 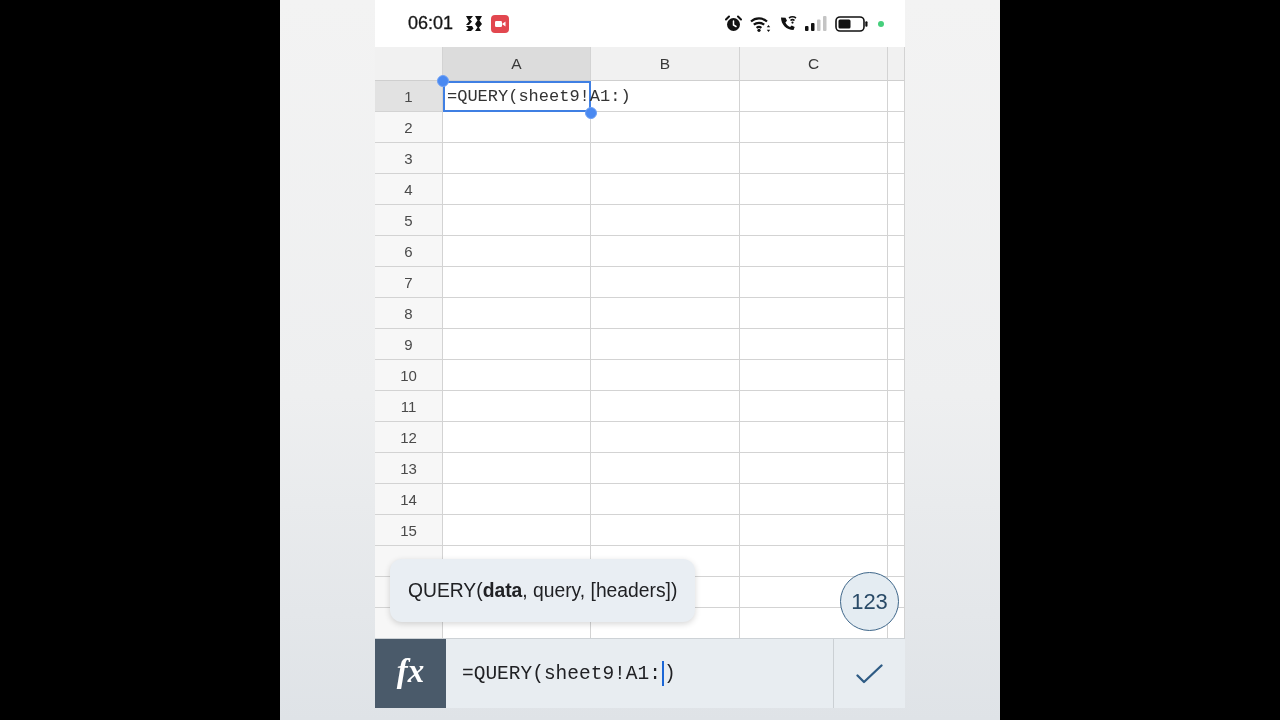 What do you see at coordinates (591, 113) in the screenshot?
I see `selection-handle` at bounding box center [591, 113].